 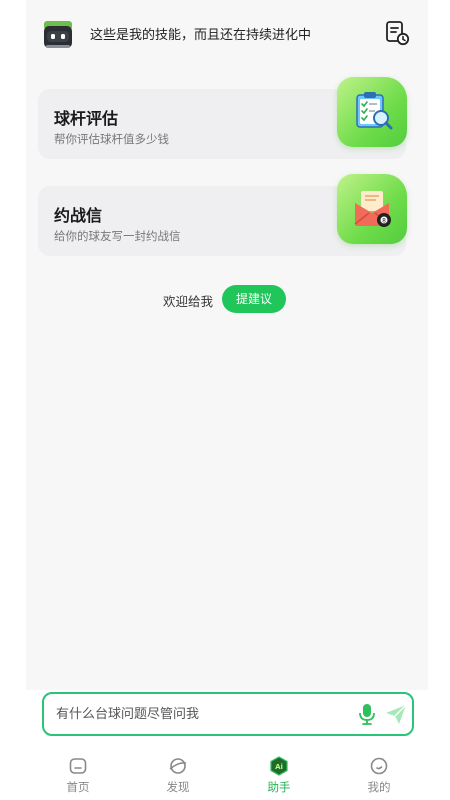 I want to click on tab-mine: 我的, so click(x=379, y=778).